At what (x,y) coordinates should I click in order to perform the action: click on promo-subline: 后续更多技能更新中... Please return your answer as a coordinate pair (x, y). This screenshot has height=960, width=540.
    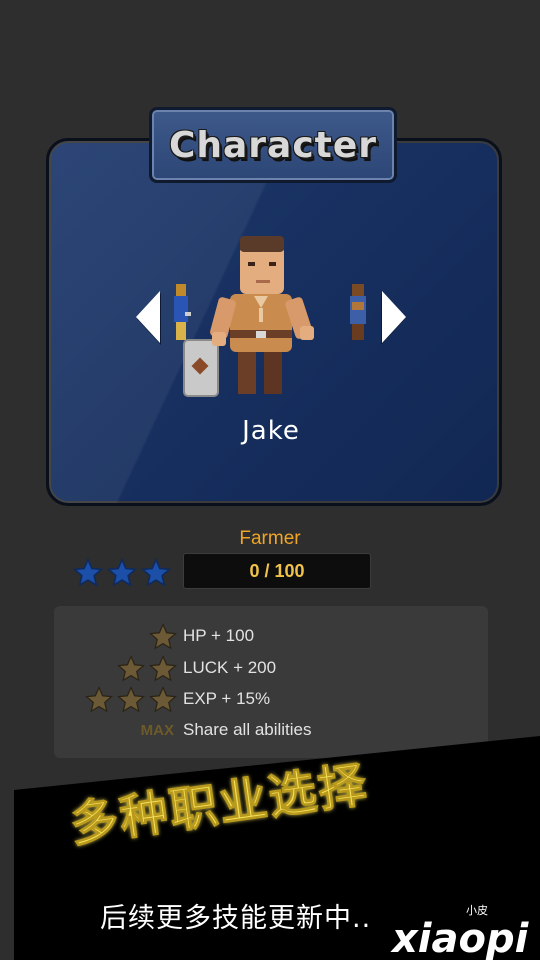
    Looking at the image, I should click on (236, 918).